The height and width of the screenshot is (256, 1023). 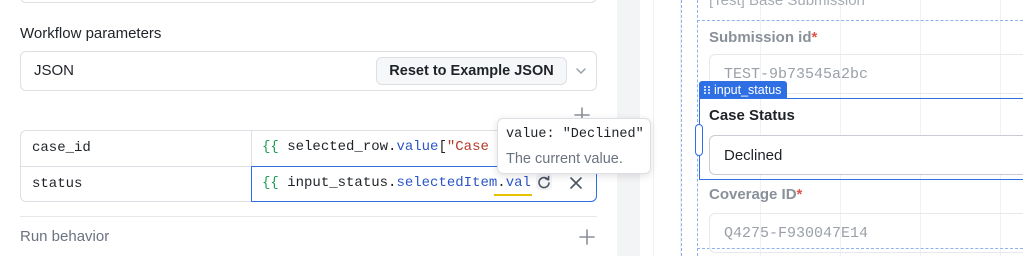 What do you see at coordinates (338, 147) in the screenshot?
I see `code-token: selected_row` at bounding box center [338, 147].